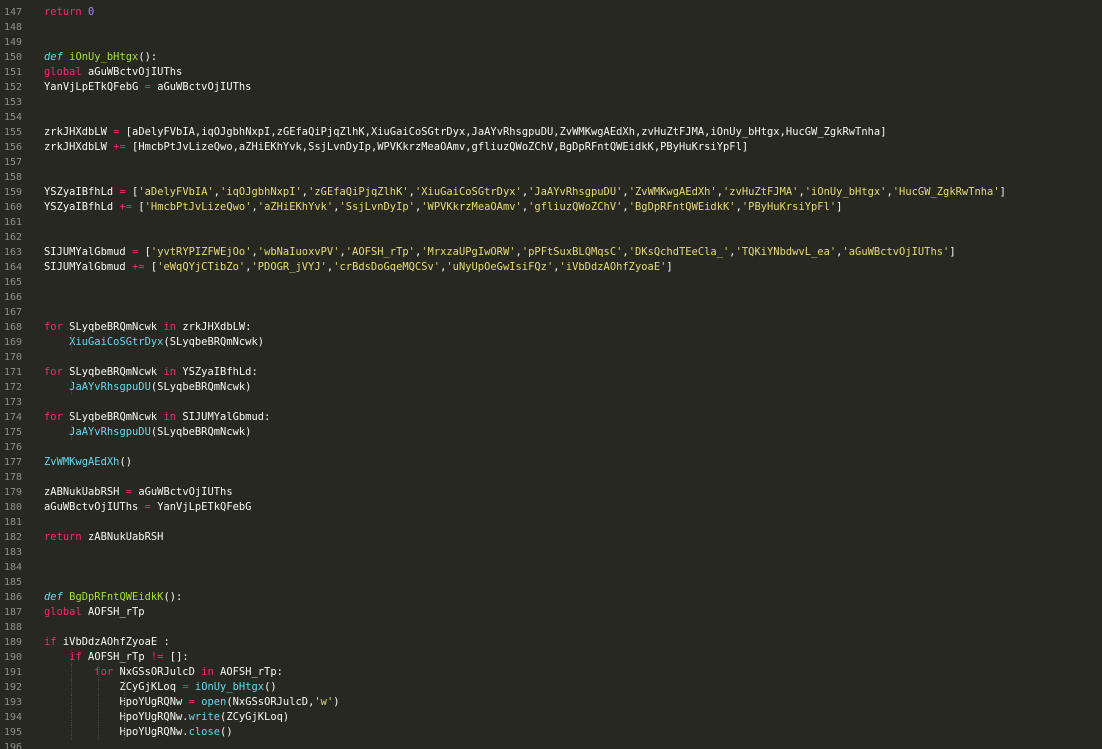  I want to click on line-number: 168, so click(12, 327).